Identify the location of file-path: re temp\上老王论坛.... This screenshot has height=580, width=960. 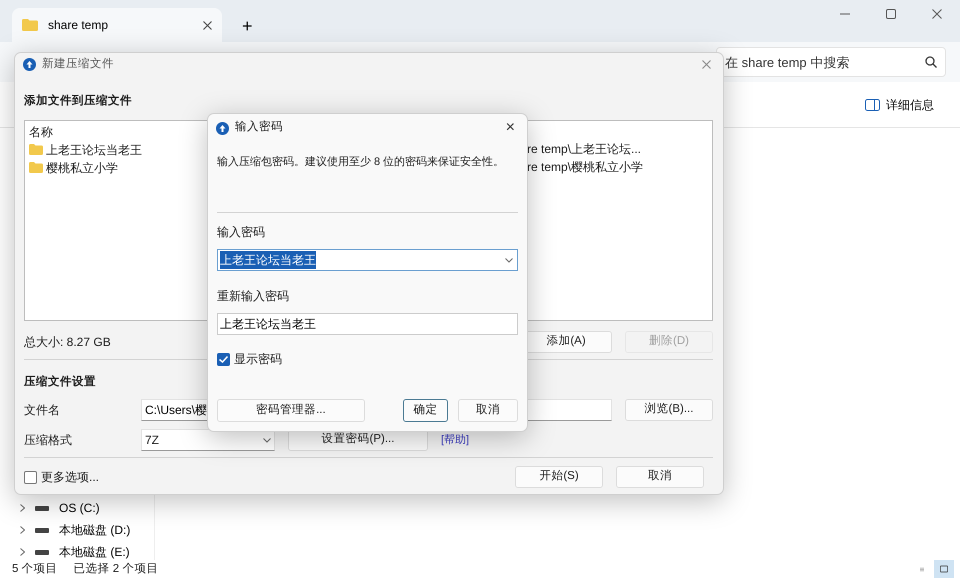
(584, 148).